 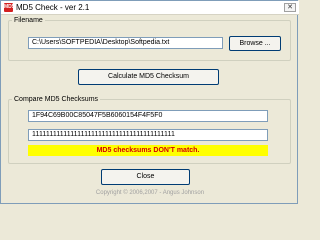 I want to click on filename-legend: Filename, so click(x=28, y=20).